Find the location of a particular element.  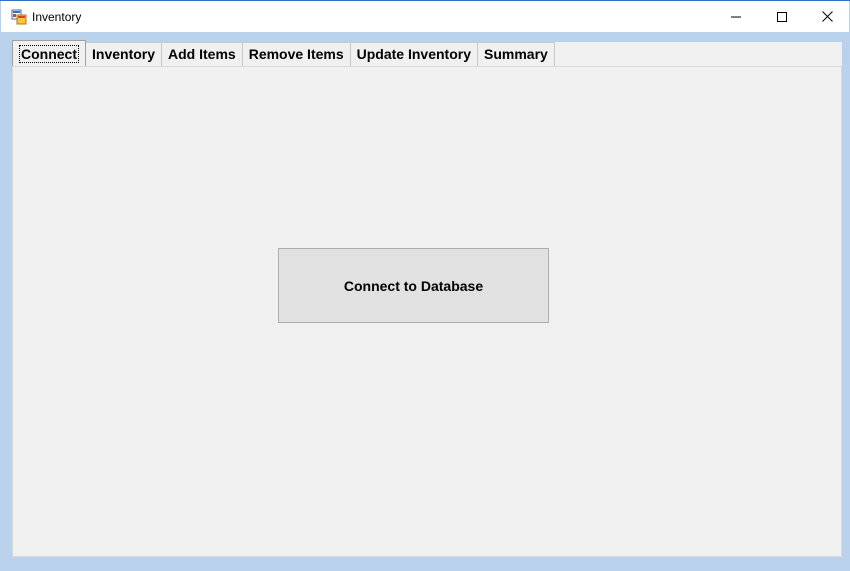

tab-label: Connect is located at coordinates (49, 54).